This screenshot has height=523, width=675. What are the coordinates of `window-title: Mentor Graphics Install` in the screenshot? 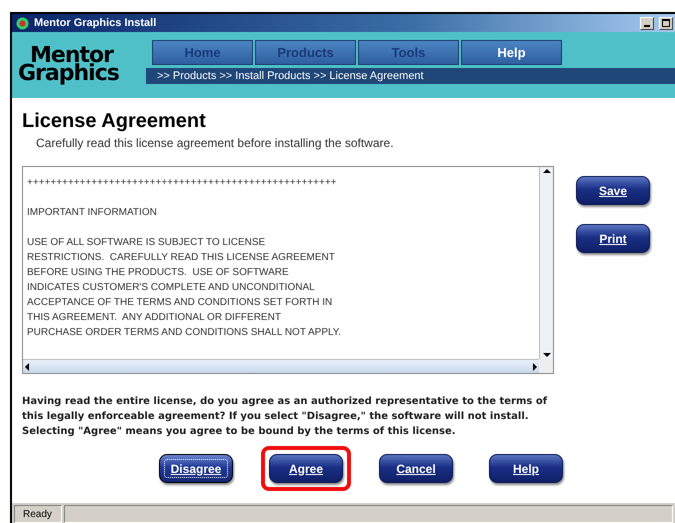 It's located at (96, 23).